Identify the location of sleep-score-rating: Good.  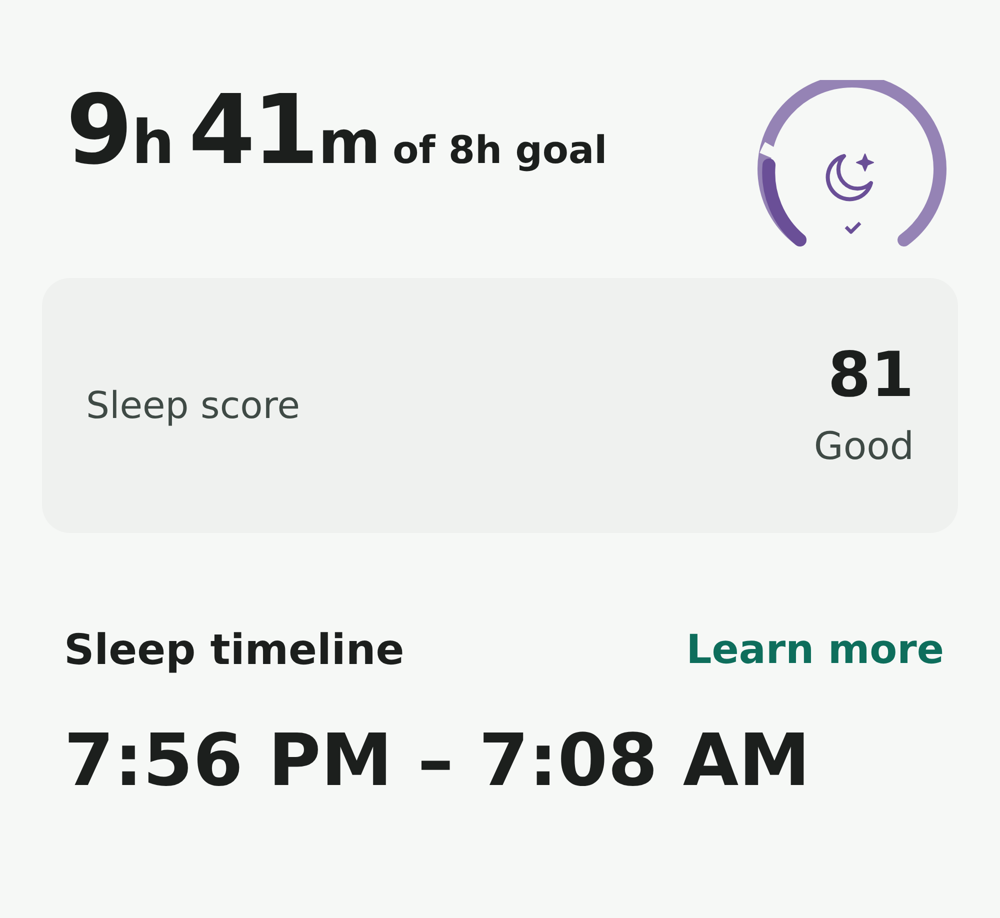
(864, 446).